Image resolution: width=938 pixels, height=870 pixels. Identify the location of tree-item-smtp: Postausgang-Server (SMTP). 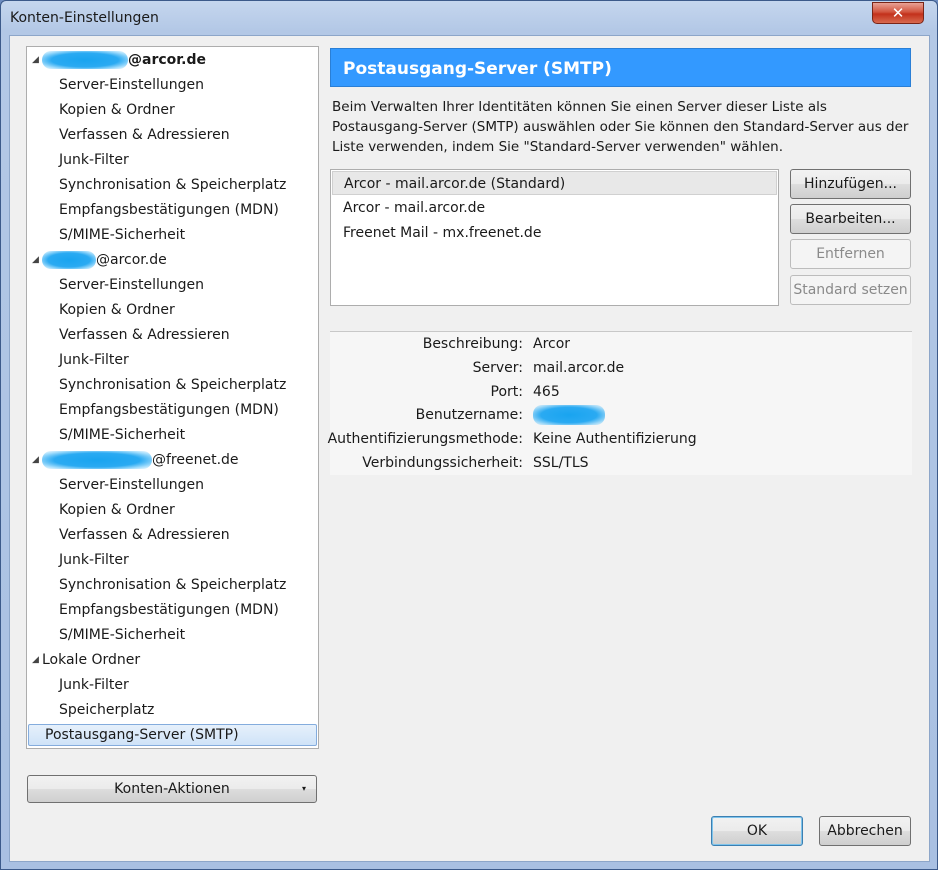
(172, 735).